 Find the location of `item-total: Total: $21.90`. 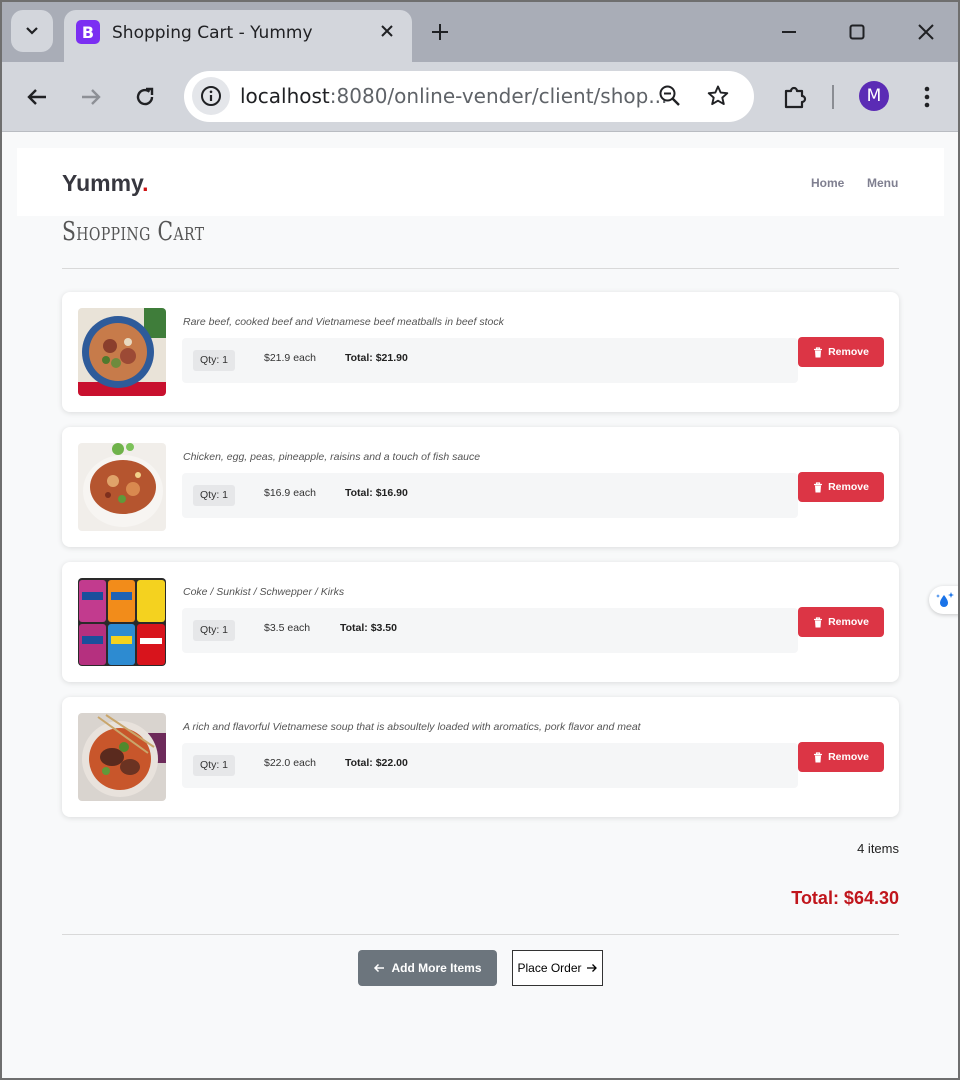

item-total: Total: $21.90 is located at coordinates (376, 358).